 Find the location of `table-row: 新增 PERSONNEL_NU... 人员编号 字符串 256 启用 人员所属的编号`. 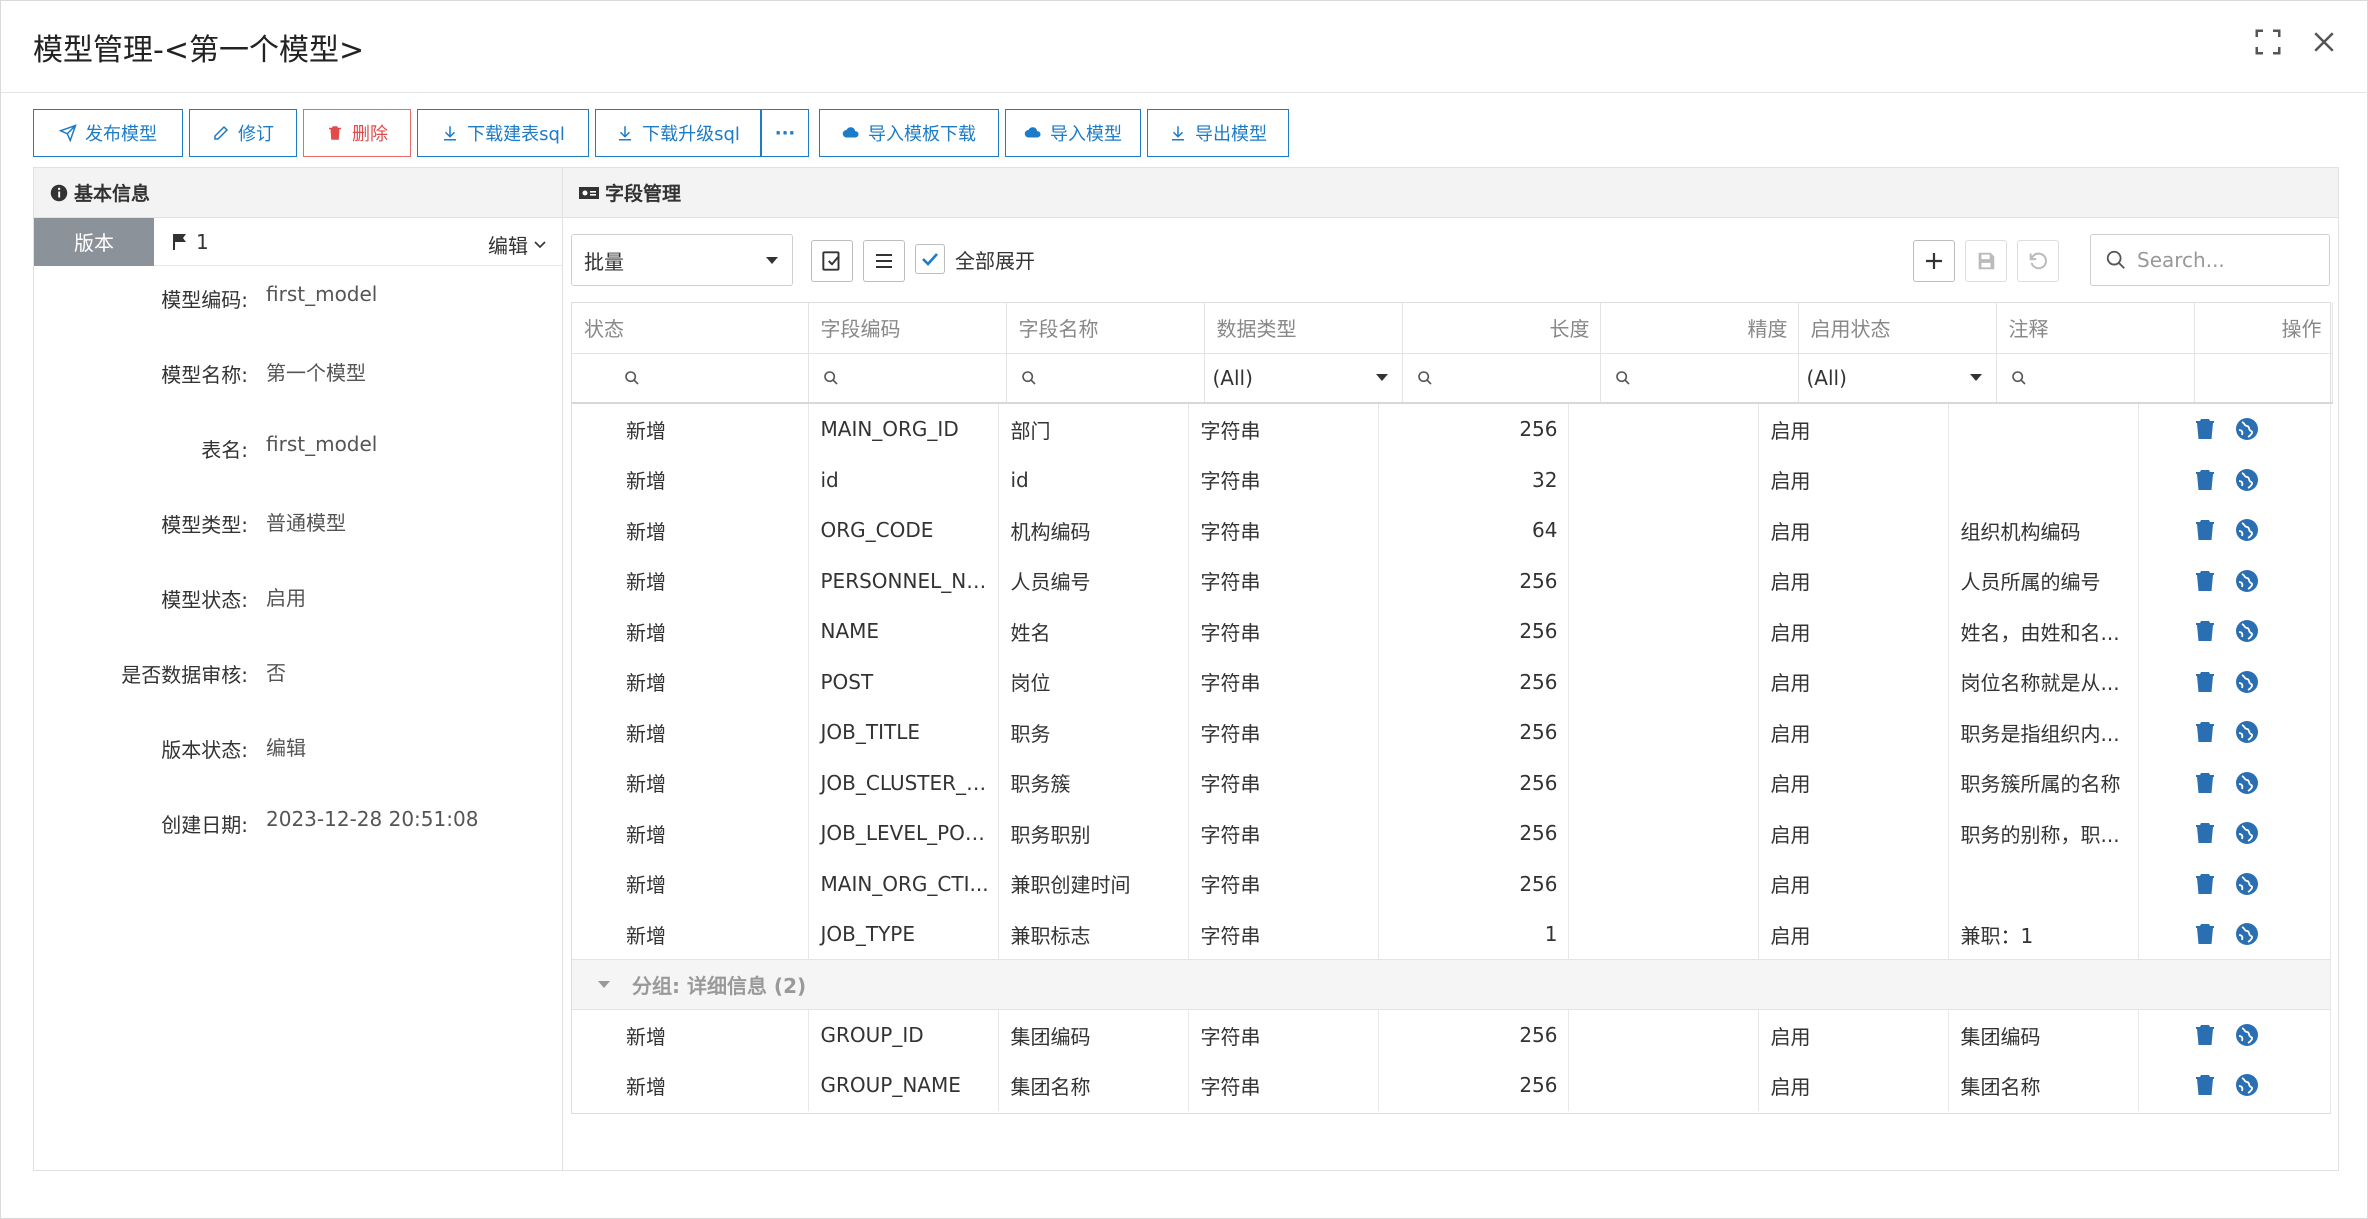

table-row: 新增 PERSONNEL_NU... 人员编号 字符串 256 启用 人员所属的编号 is located at coordinates (1451, 580).